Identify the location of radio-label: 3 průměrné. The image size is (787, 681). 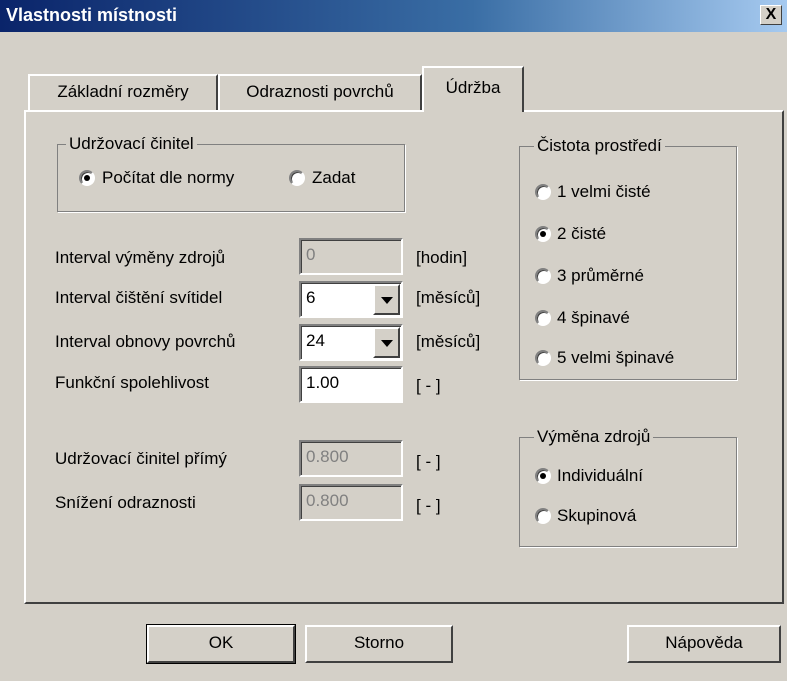
(600, 275).